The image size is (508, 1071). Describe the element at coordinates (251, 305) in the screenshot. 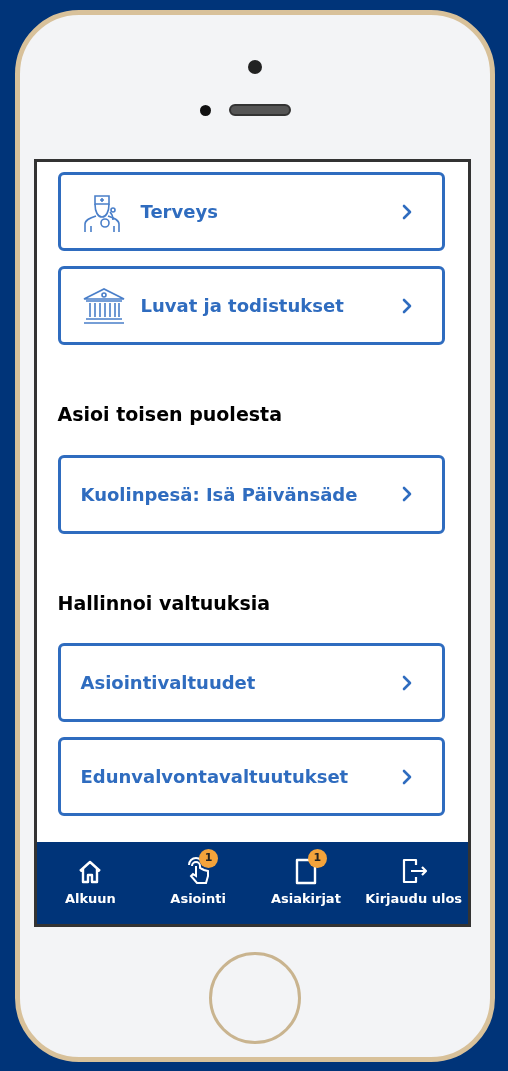

I see `menu-link-card: Luvat ja todistukset` at that location.